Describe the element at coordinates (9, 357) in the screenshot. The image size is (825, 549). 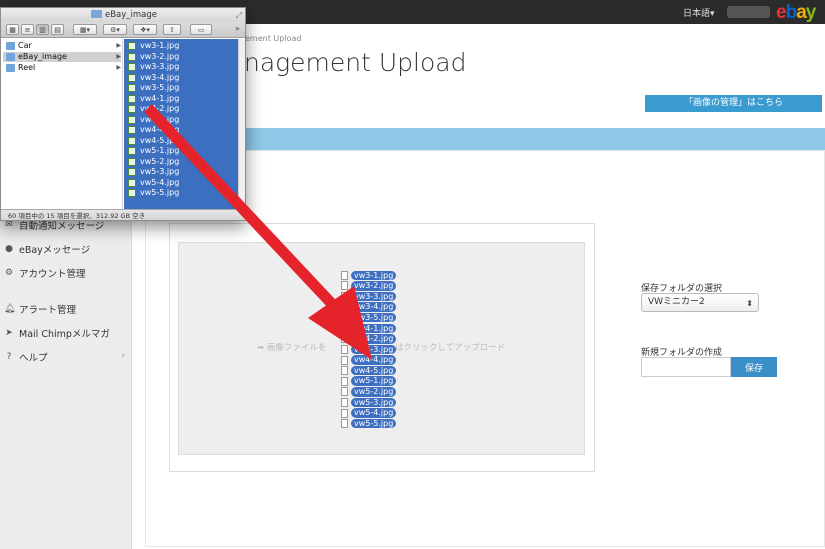
I see `question-icon: ?` at that location.